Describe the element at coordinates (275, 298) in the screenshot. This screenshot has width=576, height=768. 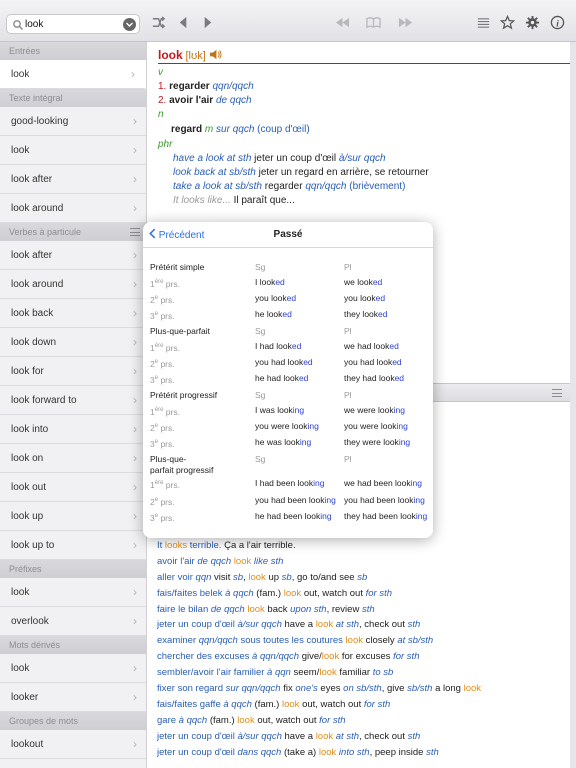
I see `conjugated-form: you looked` at that location.